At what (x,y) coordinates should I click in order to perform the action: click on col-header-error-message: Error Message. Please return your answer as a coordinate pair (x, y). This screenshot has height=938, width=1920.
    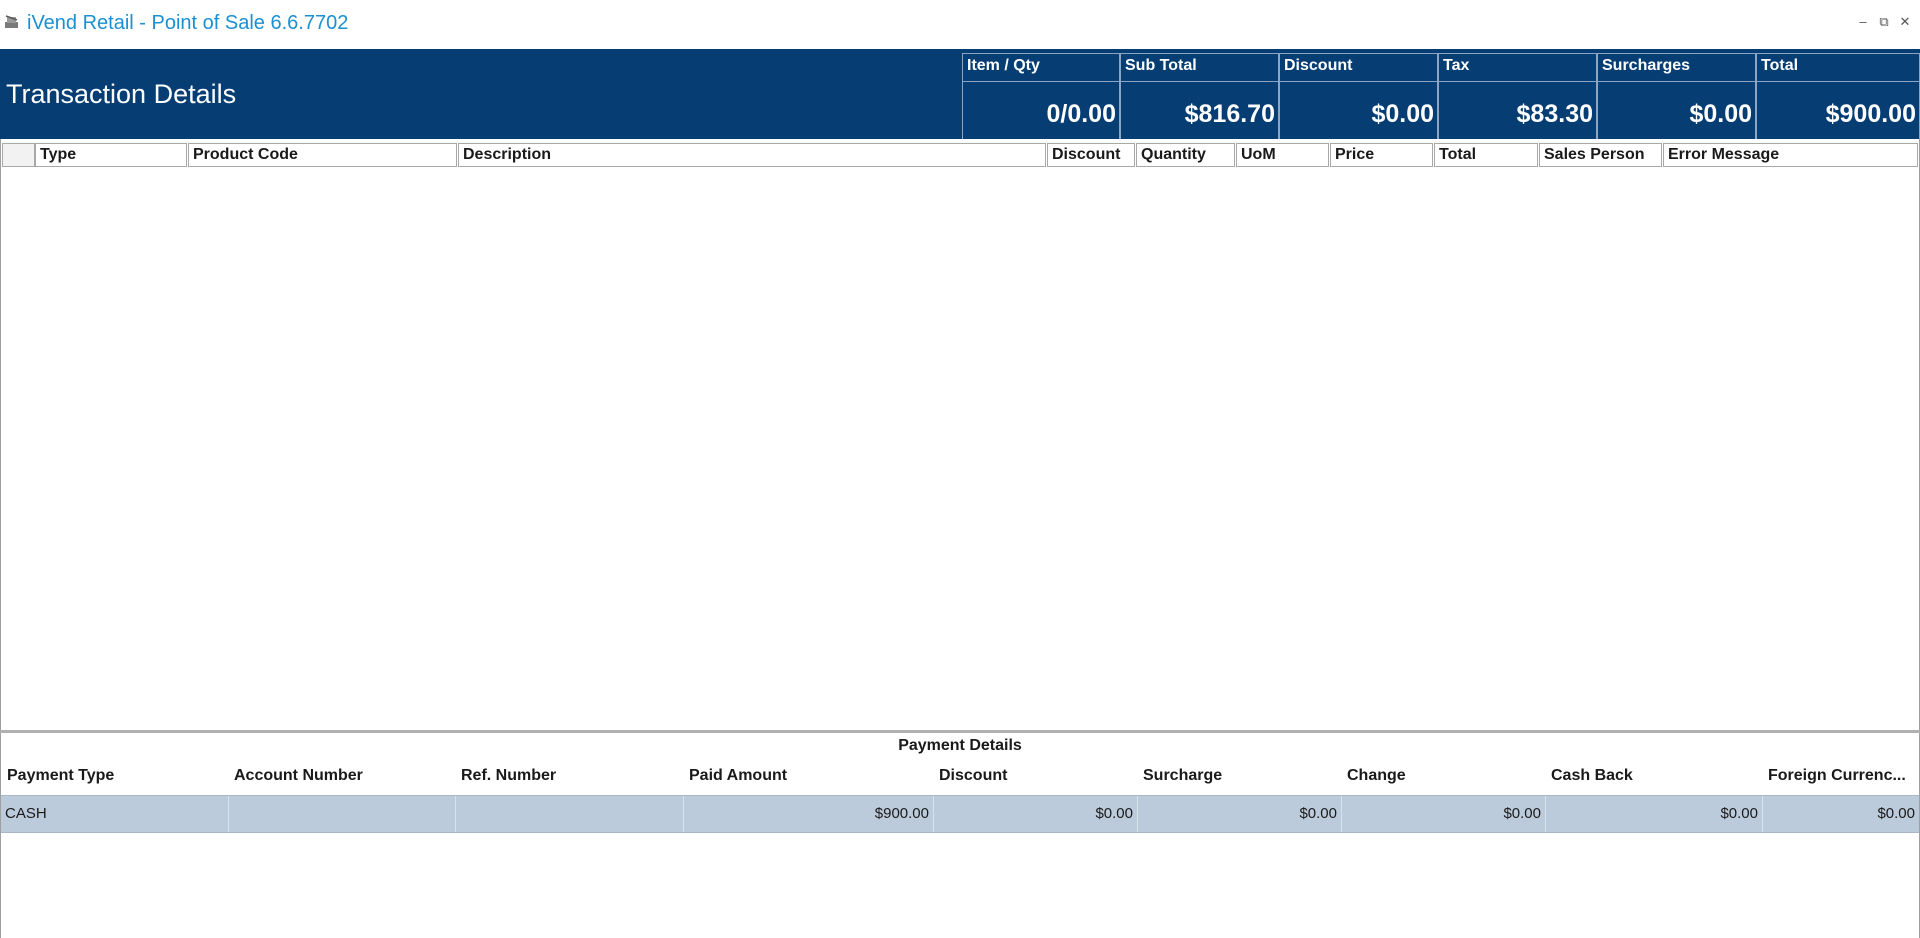
    Looking at the image, I should click on (1790, 155).